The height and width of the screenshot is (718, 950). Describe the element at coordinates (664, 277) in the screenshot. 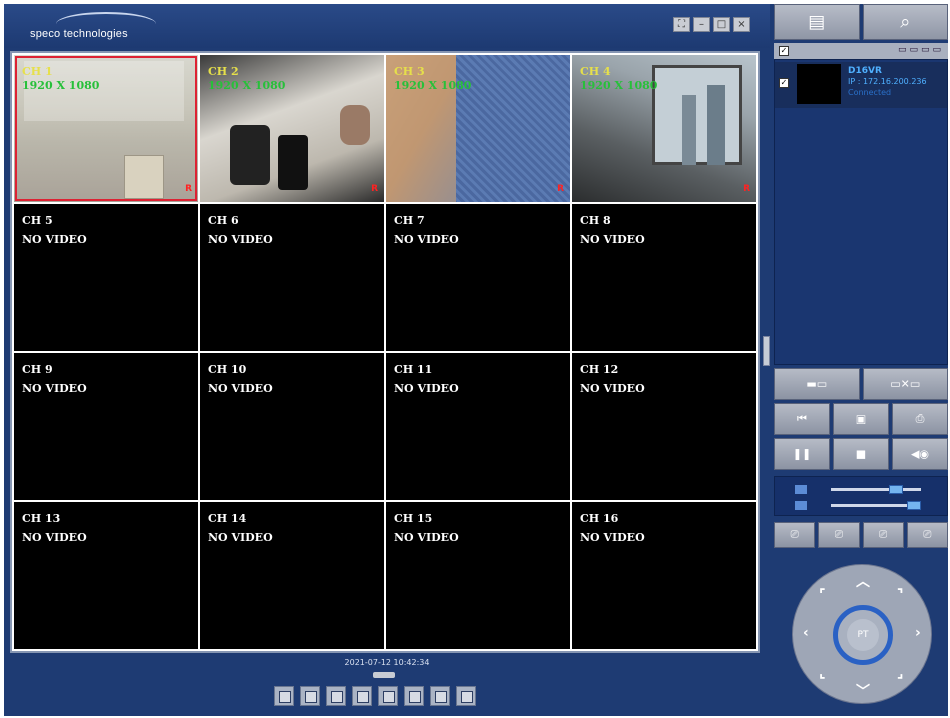

I see `channel-cell: CH 8 NO VIDEO` at that location.